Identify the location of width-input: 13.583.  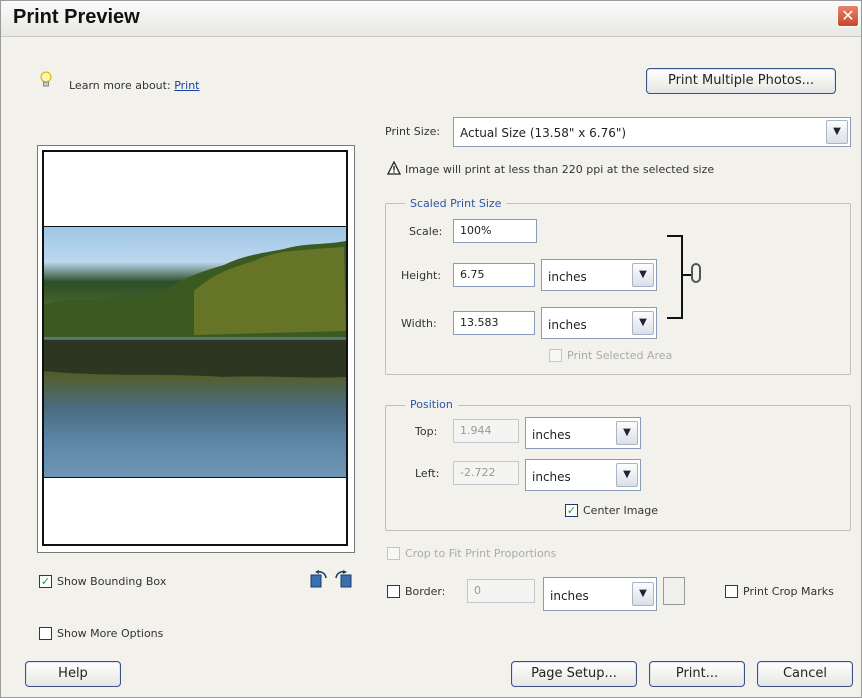
(494, 323).